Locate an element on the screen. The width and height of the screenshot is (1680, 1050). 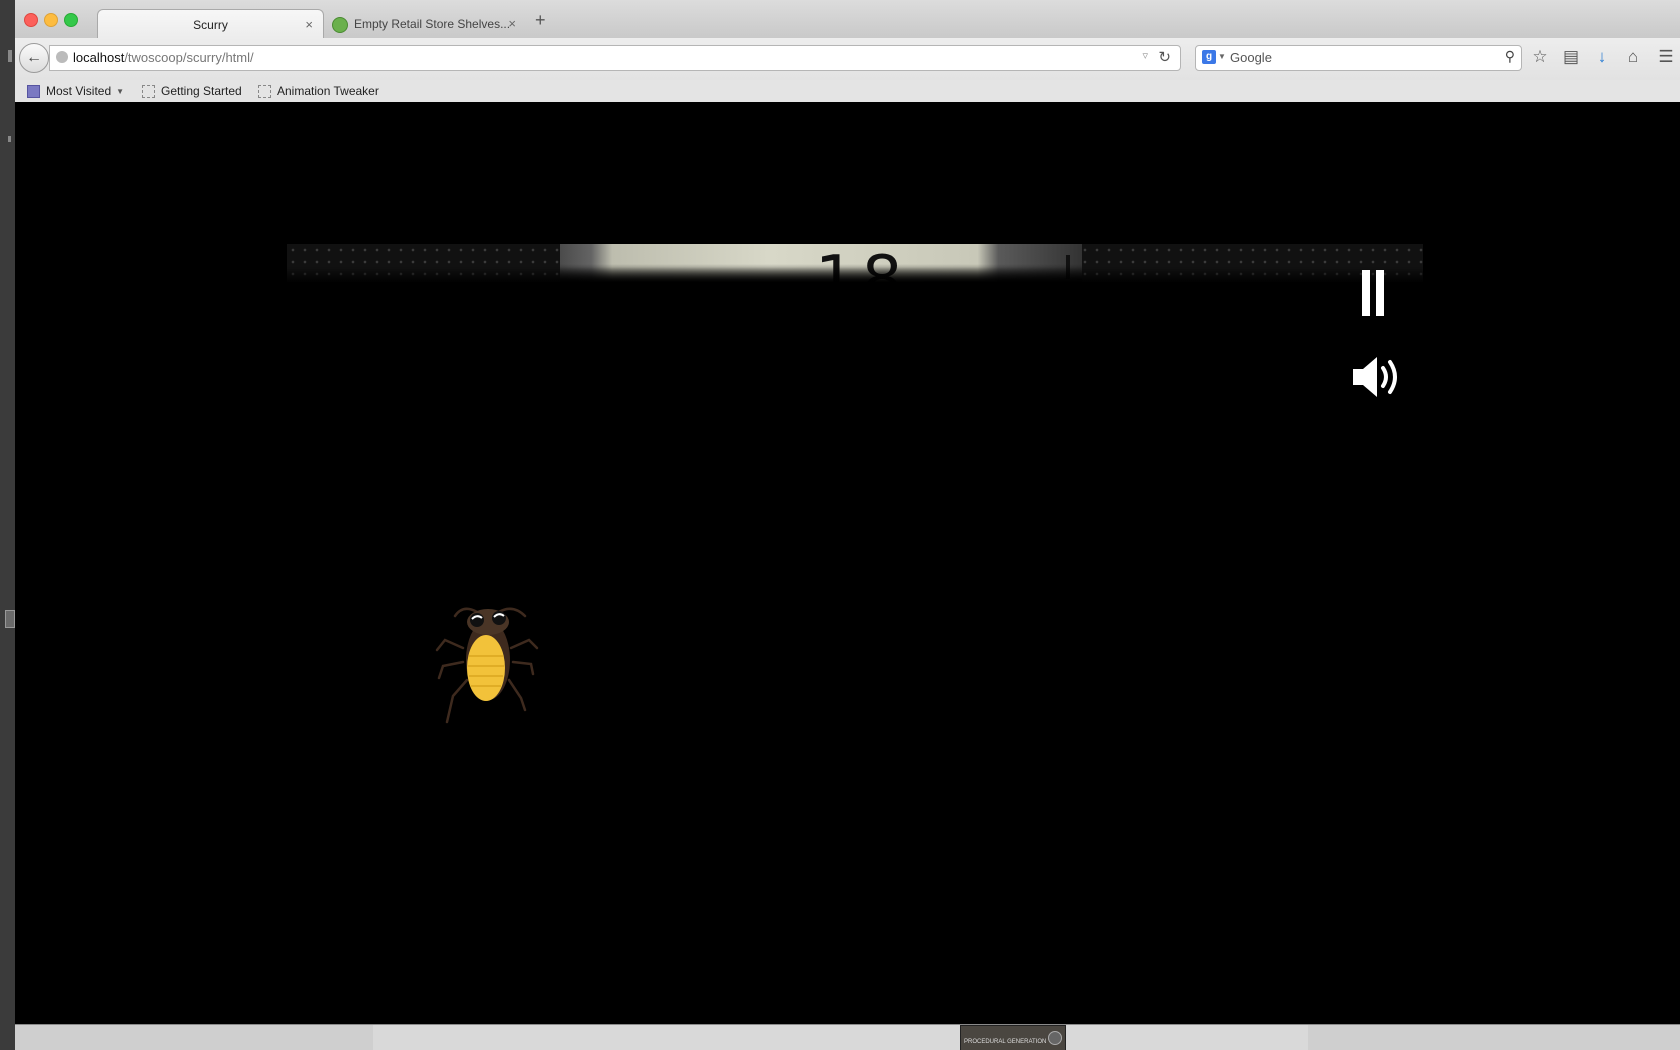
folder-icon is located at coordinates (33, 91).